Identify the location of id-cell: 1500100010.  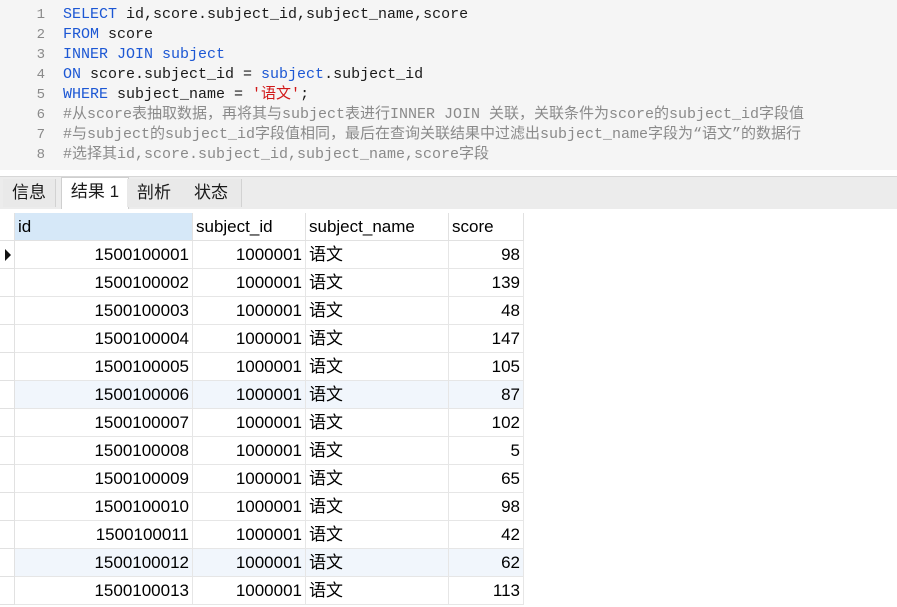
(104, 507).